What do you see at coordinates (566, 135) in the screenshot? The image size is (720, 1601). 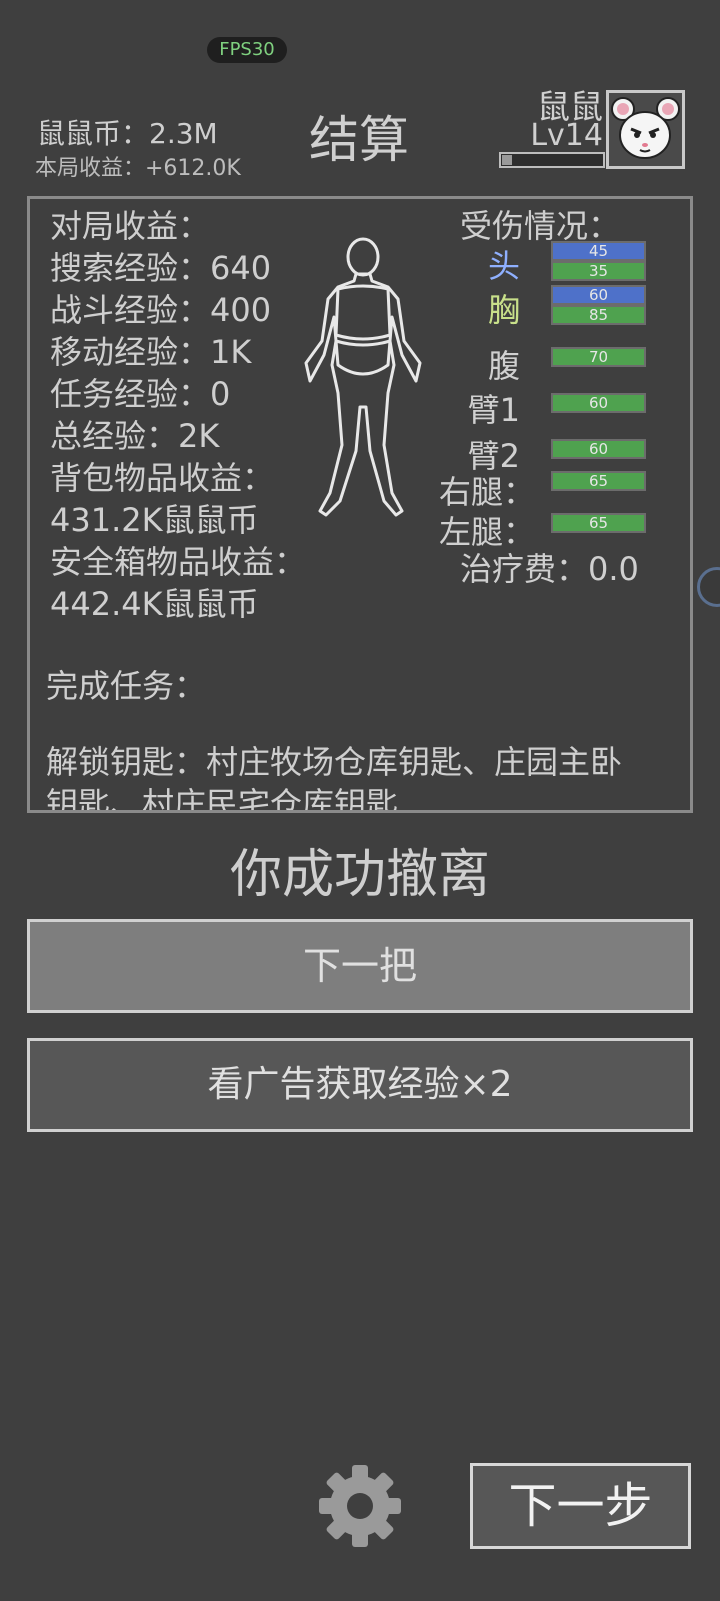 I see `player-level: Lv14` at bounding box center [566, 135].